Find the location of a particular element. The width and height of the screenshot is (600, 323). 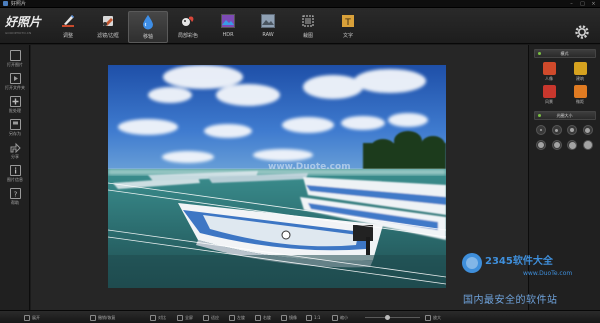

actual-size-label: 1:1 is located at coordinates (317, 317).